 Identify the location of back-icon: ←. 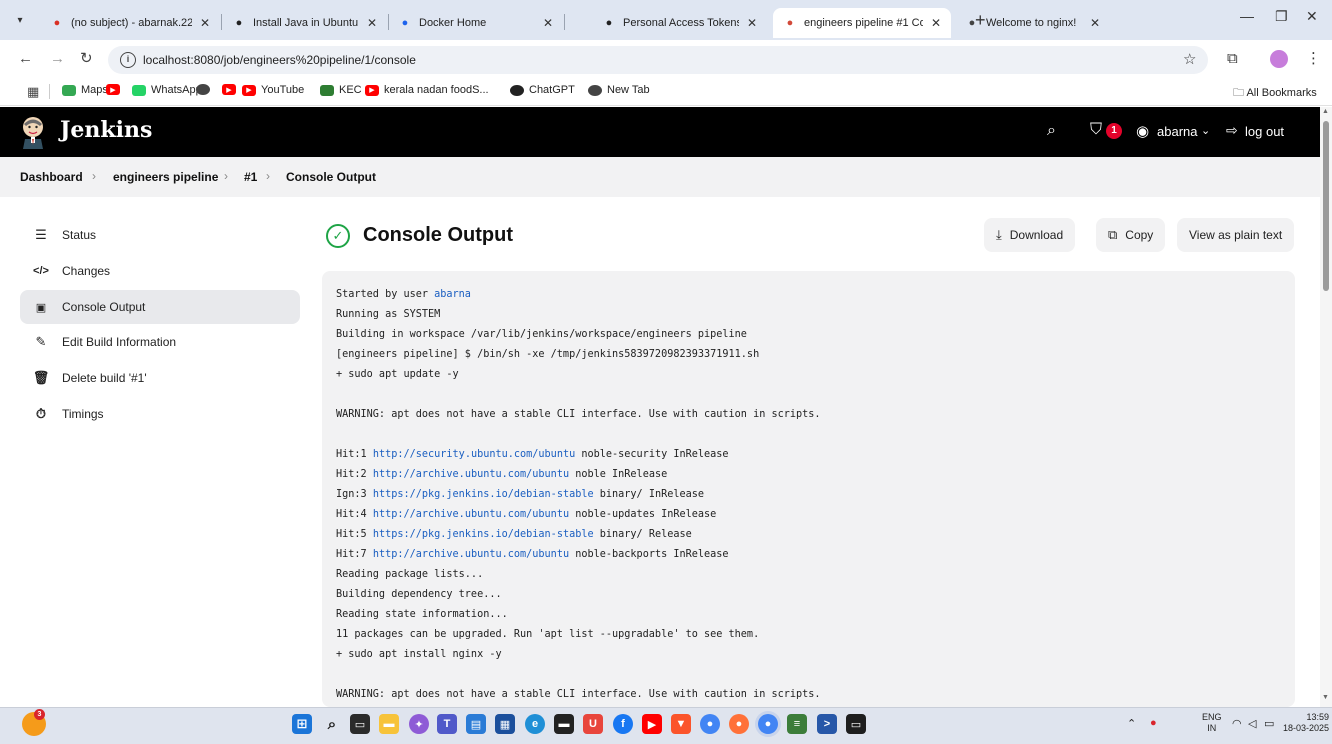
(25, 58).